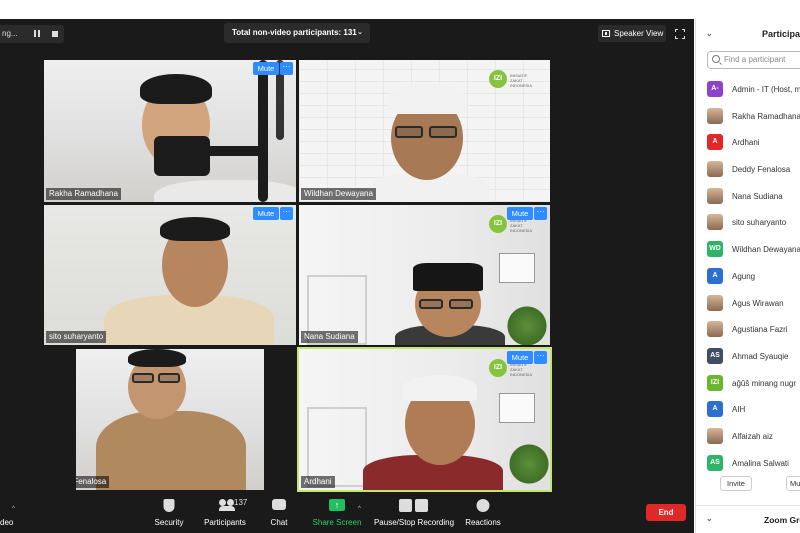 This screenshot has width=800, height=533. Describe the element at coordinates (766, 250) in the screenshot. I see `participant-name: Wildhan Dewayana` at that location.